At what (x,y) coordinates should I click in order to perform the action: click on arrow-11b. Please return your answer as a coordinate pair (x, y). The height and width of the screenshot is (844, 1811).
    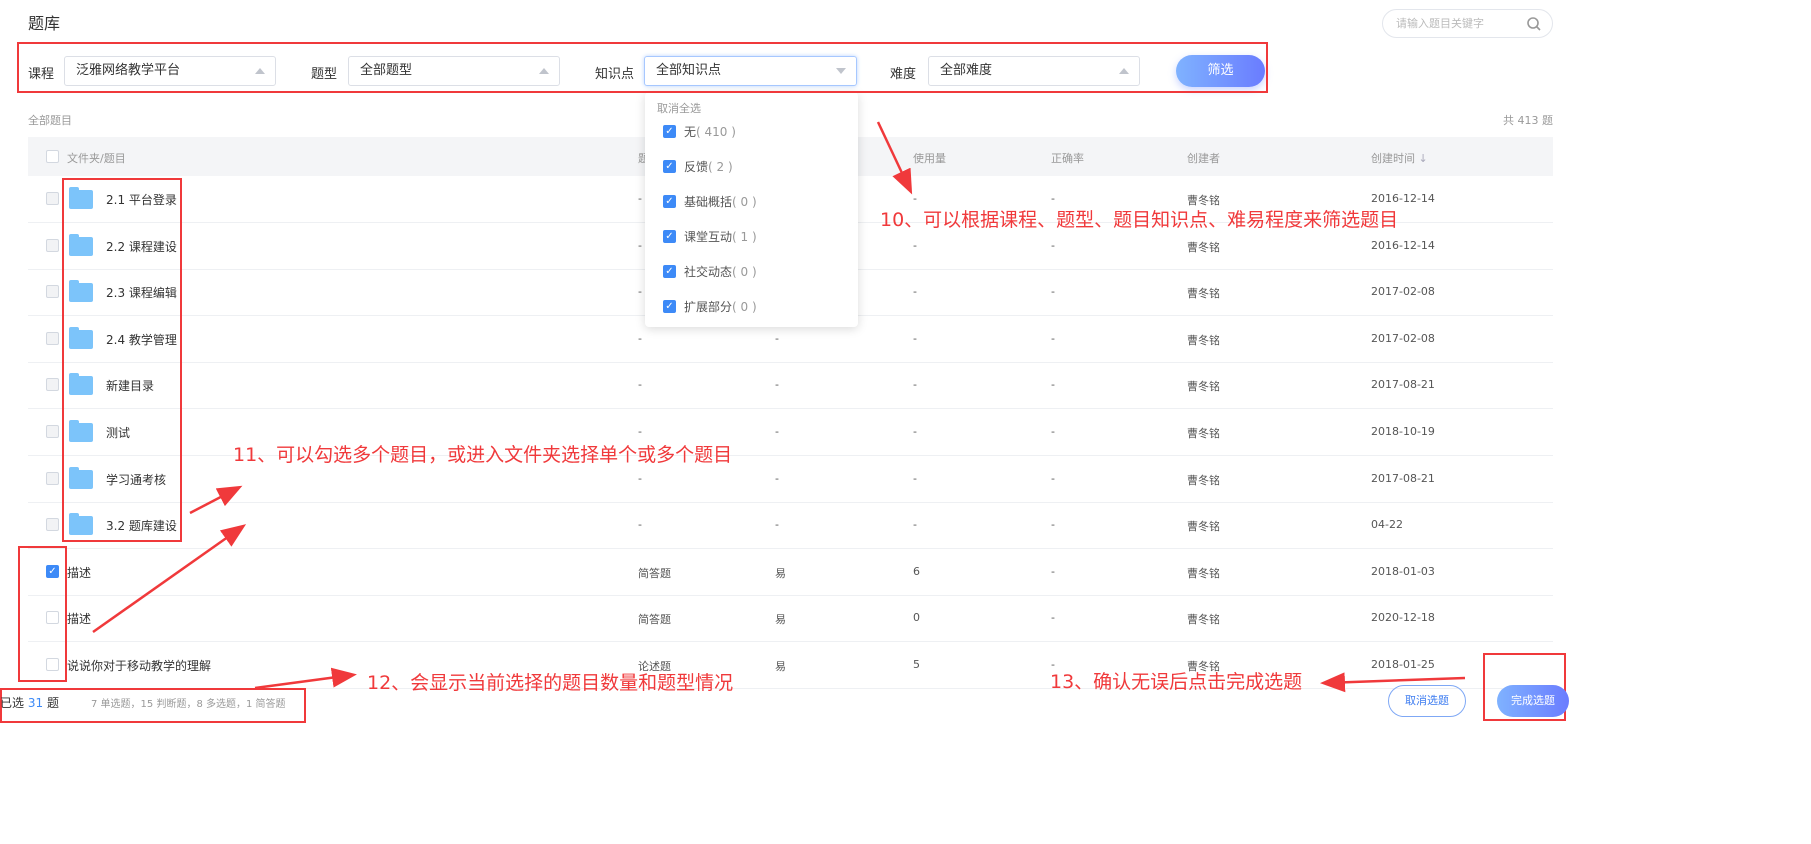
    Looking at the image, I should click on (169, 579).